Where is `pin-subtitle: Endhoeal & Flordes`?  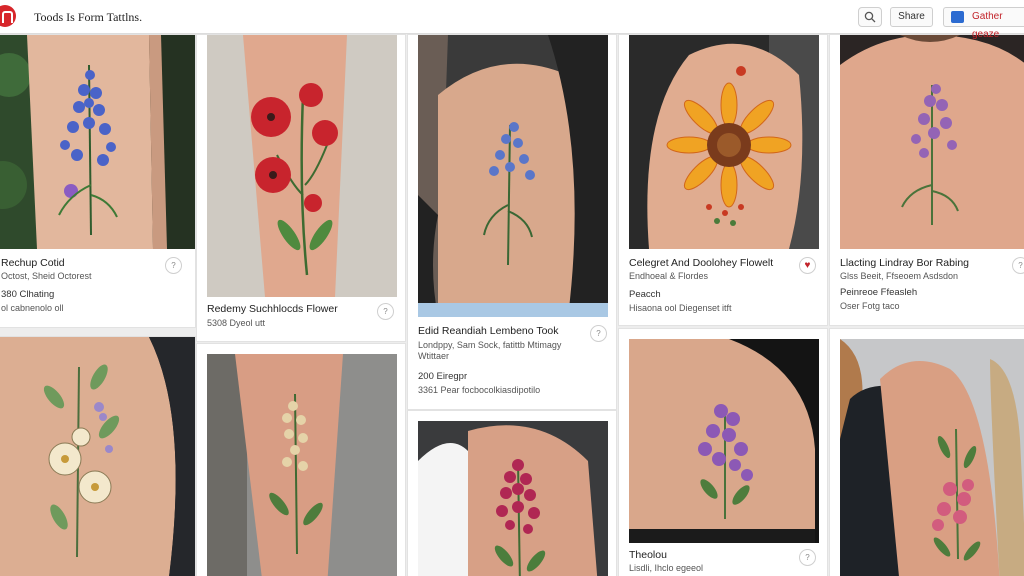
pin-subtitle: Endhoeal & Flordes is located at coordinates (669, 276).